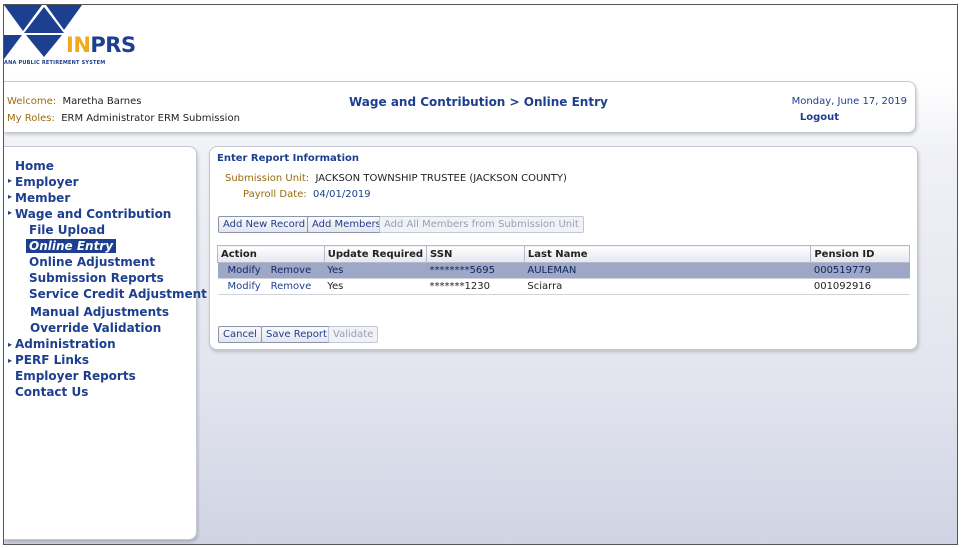 The height and width of the screenshot is (548, 961). Describe the element at coordinates (240, 334) in the screenshot. I see `cancel-button: Cancel` at that location.